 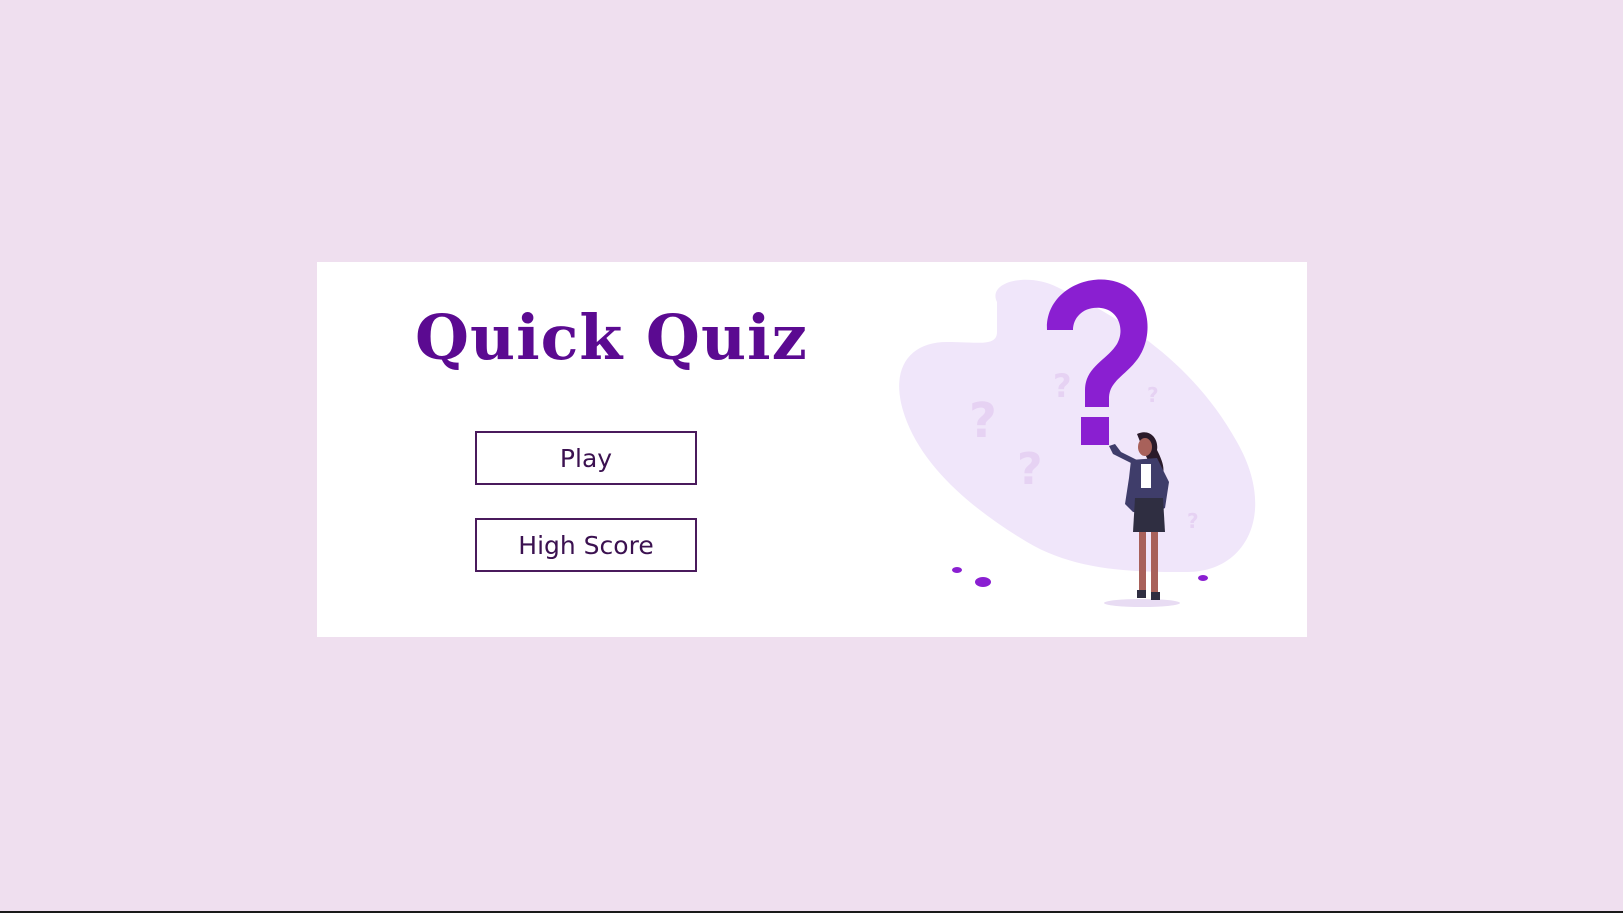 I want to click on page-title: Quick Quiz, so click(x=611, y=337).